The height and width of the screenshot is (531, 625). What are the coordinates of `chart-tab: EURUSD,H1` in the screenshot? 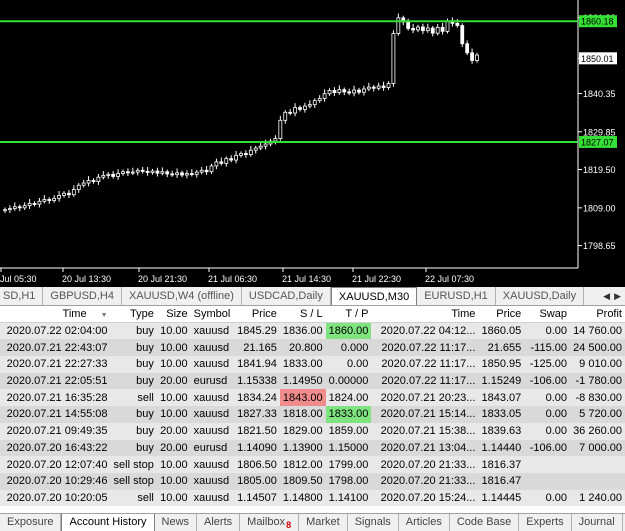 It's located at (456, 296).